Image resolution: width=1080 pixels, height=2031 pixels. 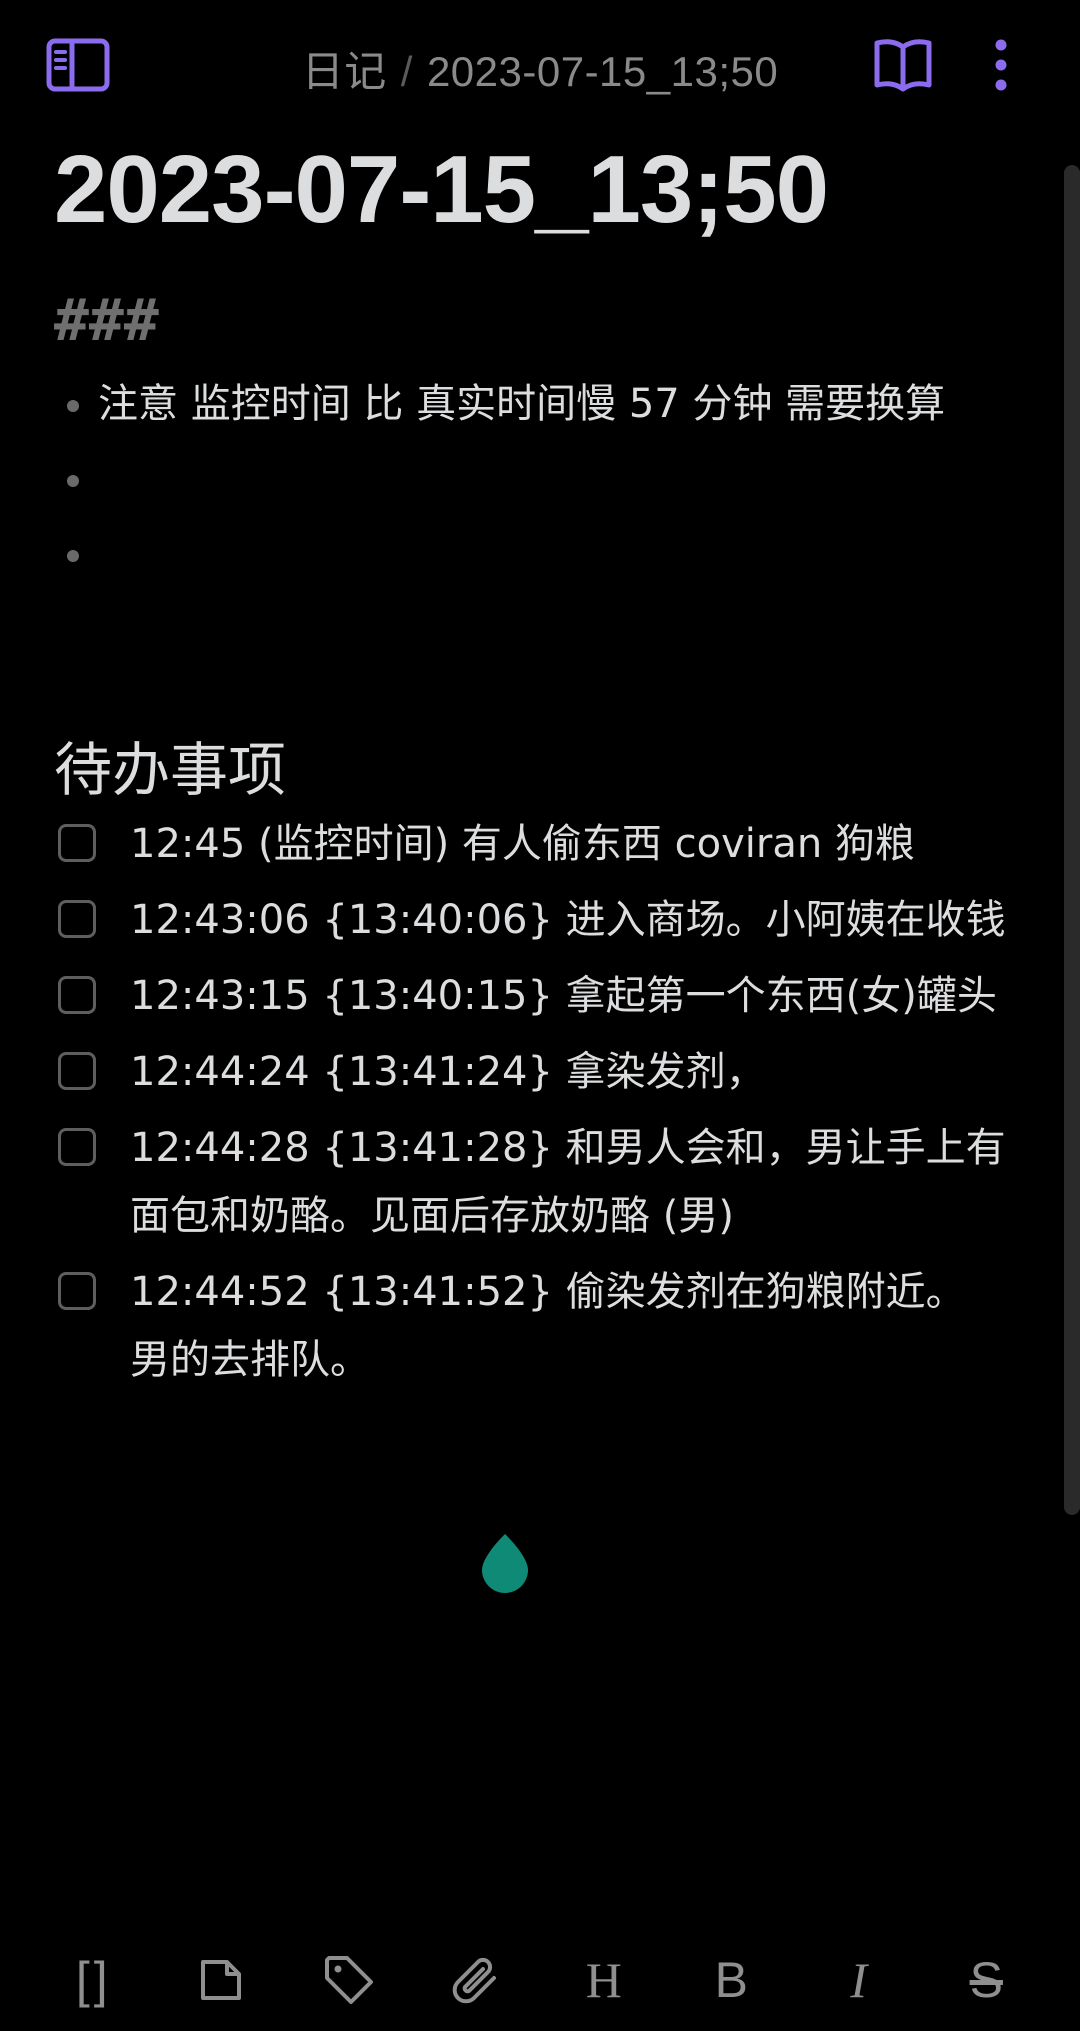 I want to click on italic-button: I, so click(x=859, y=1980).